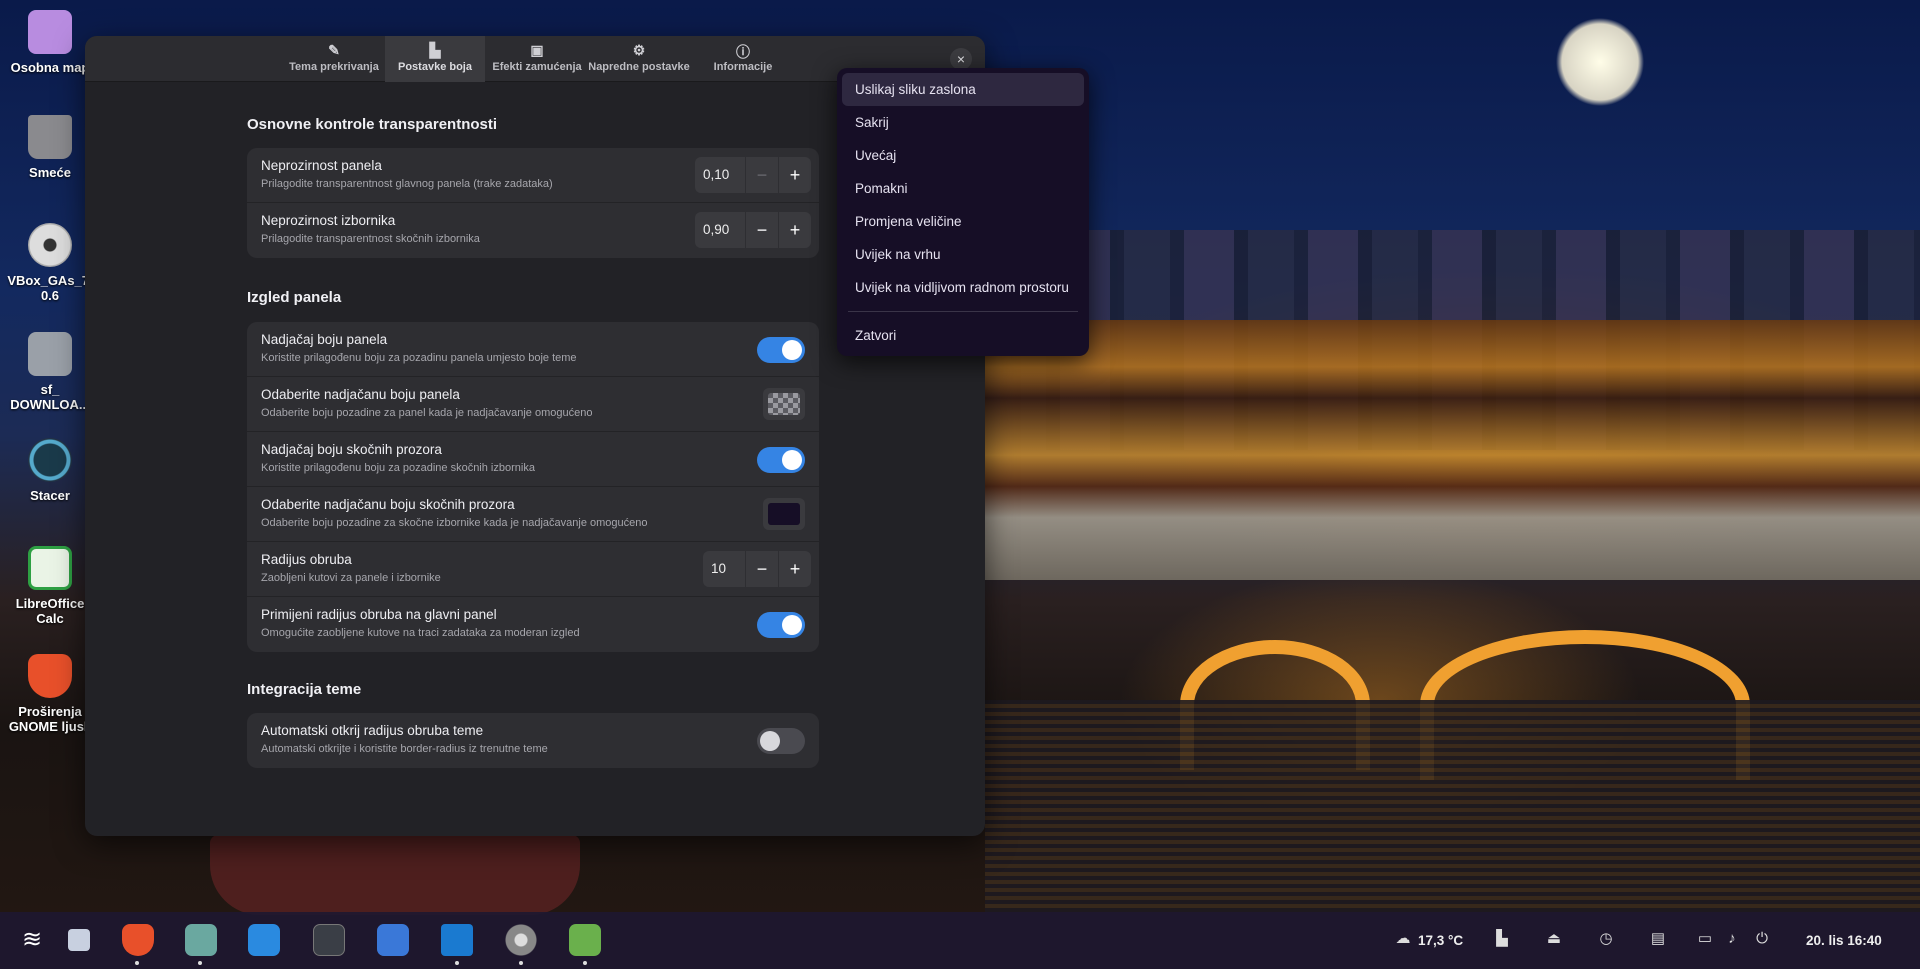 The height and width of the screenshot is (969, 1920). I want to click on section-title-transparency: Osnovne kontrole transparentnosti, so click(372, 124).